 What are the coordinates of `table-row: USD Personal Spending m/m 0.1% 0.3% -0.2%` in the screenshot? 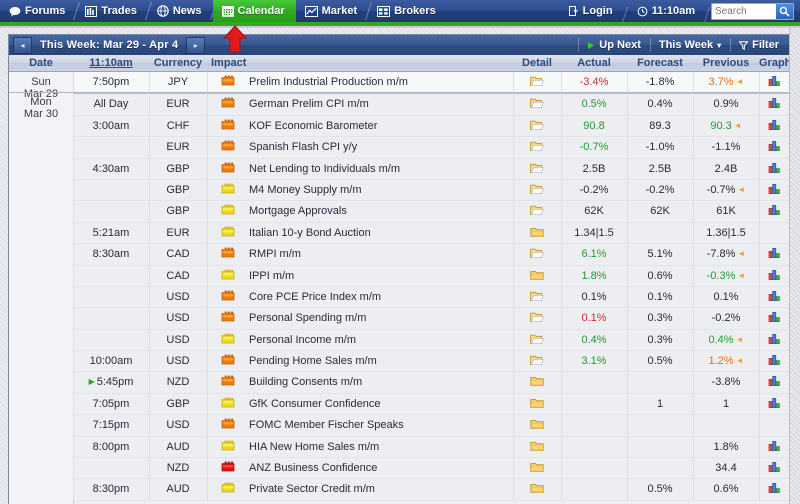 It's located at (400, 319).